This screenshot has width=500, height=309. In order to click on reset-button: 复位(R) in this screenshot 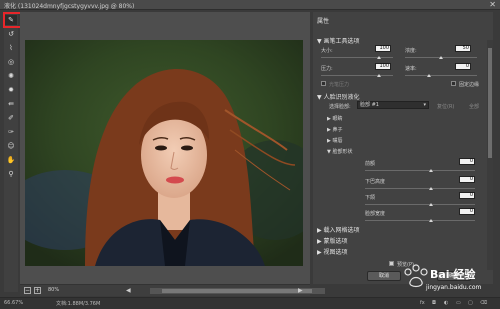, I will do `click(445, 106)`.